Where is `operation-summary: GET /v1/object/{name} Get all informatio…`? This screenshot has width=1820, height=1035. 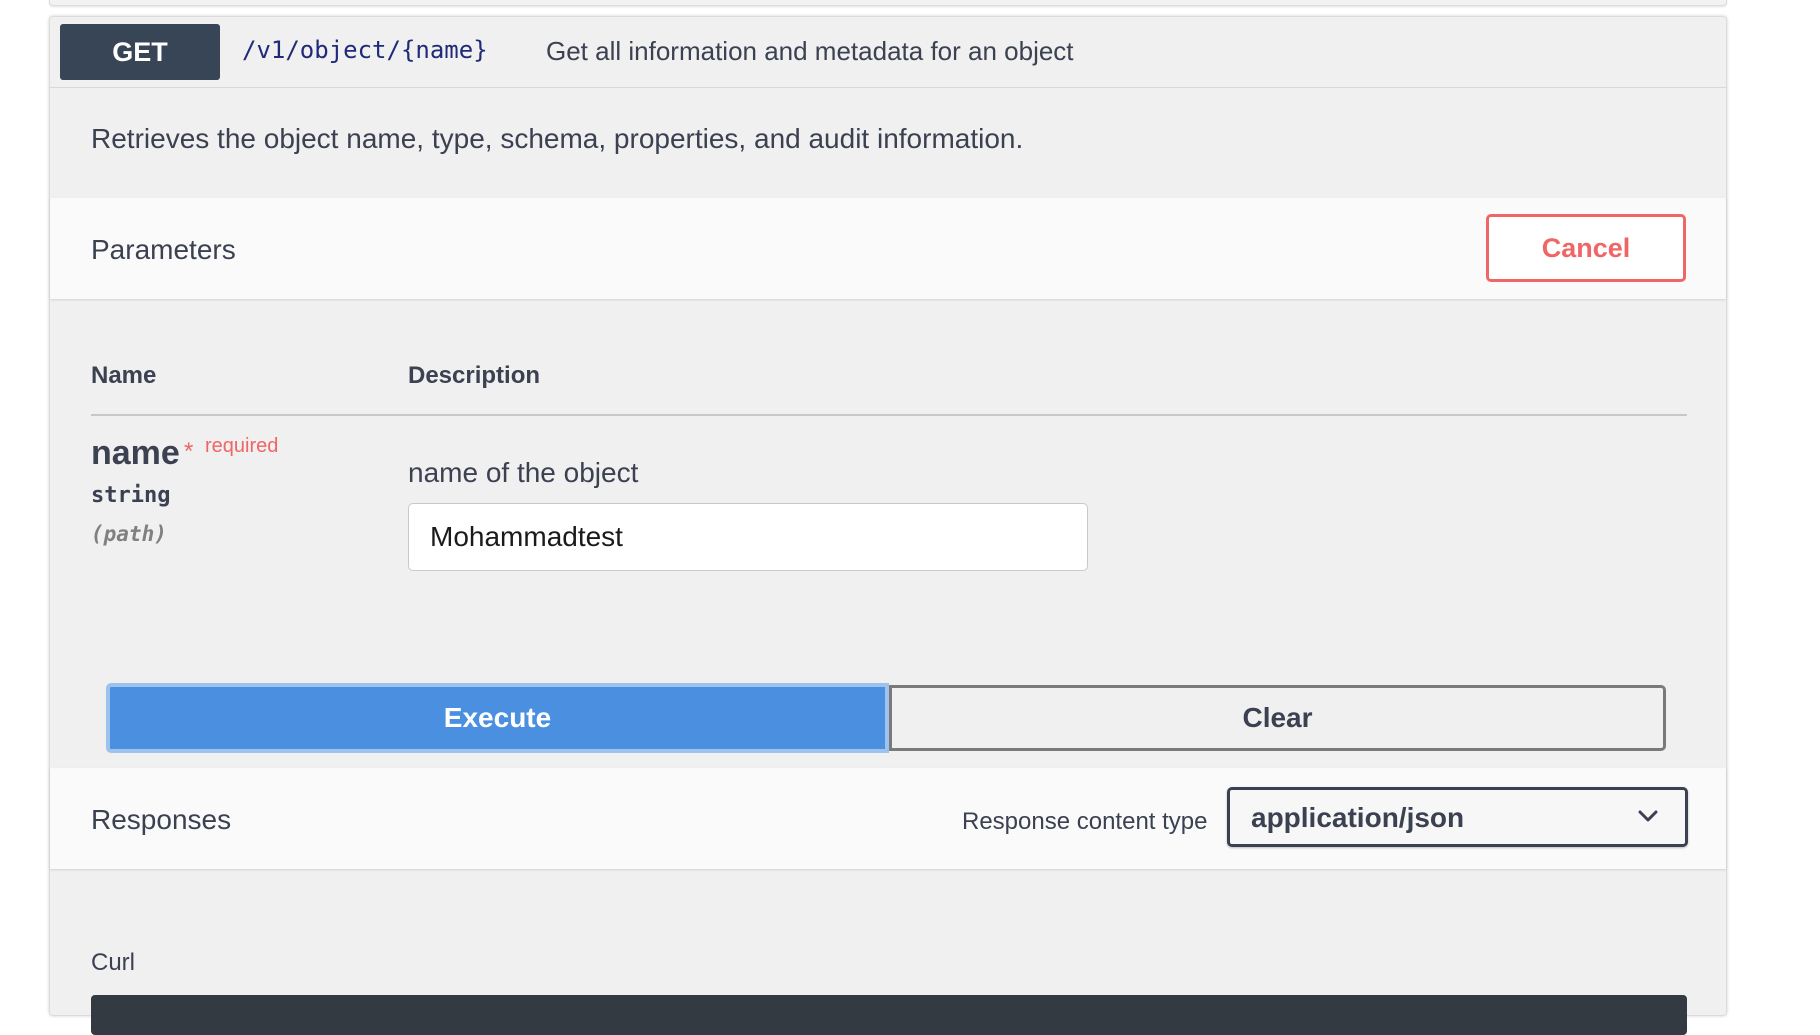
operation-summary: GET /v1/object/{name} Get all informatio… is located at coordinates (888, 52).